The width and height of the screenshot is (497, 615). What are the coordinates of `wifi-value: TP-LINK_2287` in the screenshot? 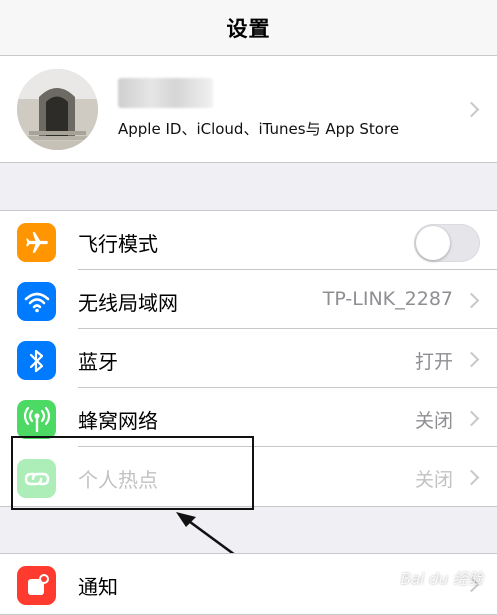 It's located at (387, 299).